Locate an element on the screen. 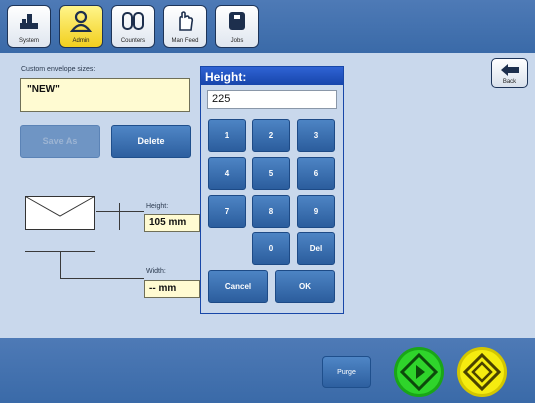 The height and width of the screenshot is (403, 535). keypad-value-field: 225 is located at coordinates (272, 99).